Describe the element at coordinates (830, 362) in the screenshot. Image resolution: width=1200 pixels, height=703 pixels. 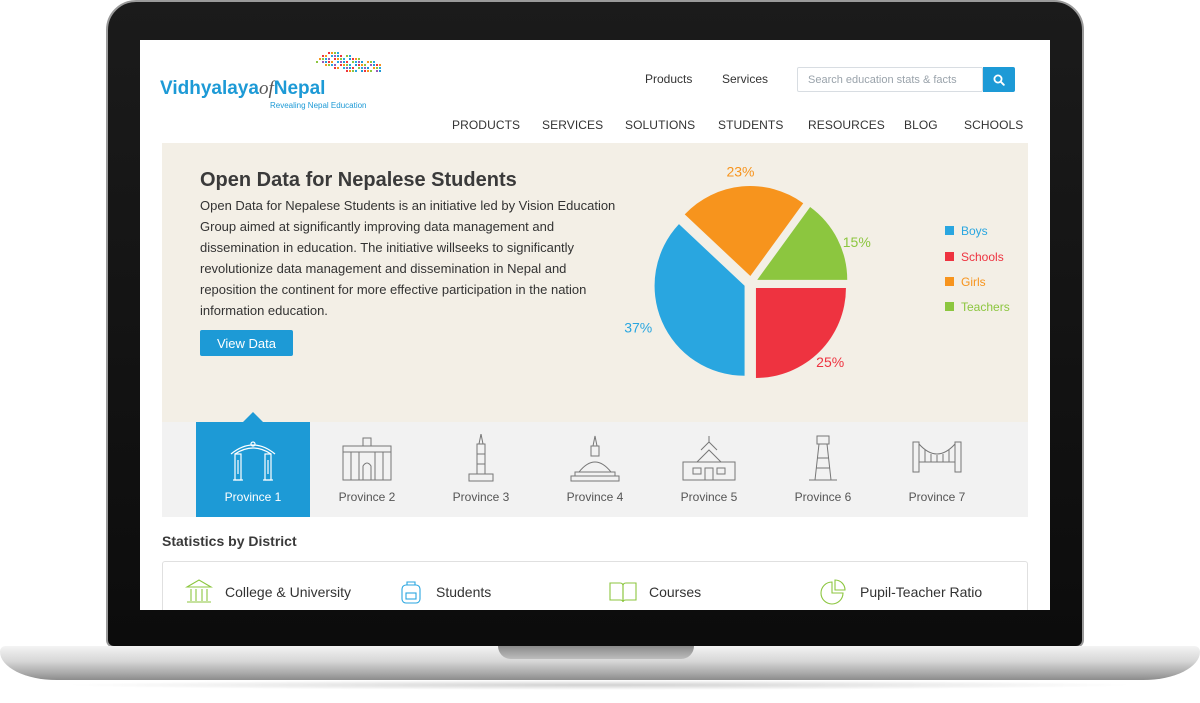
I see `pie-label-schools: 25%` at that location.